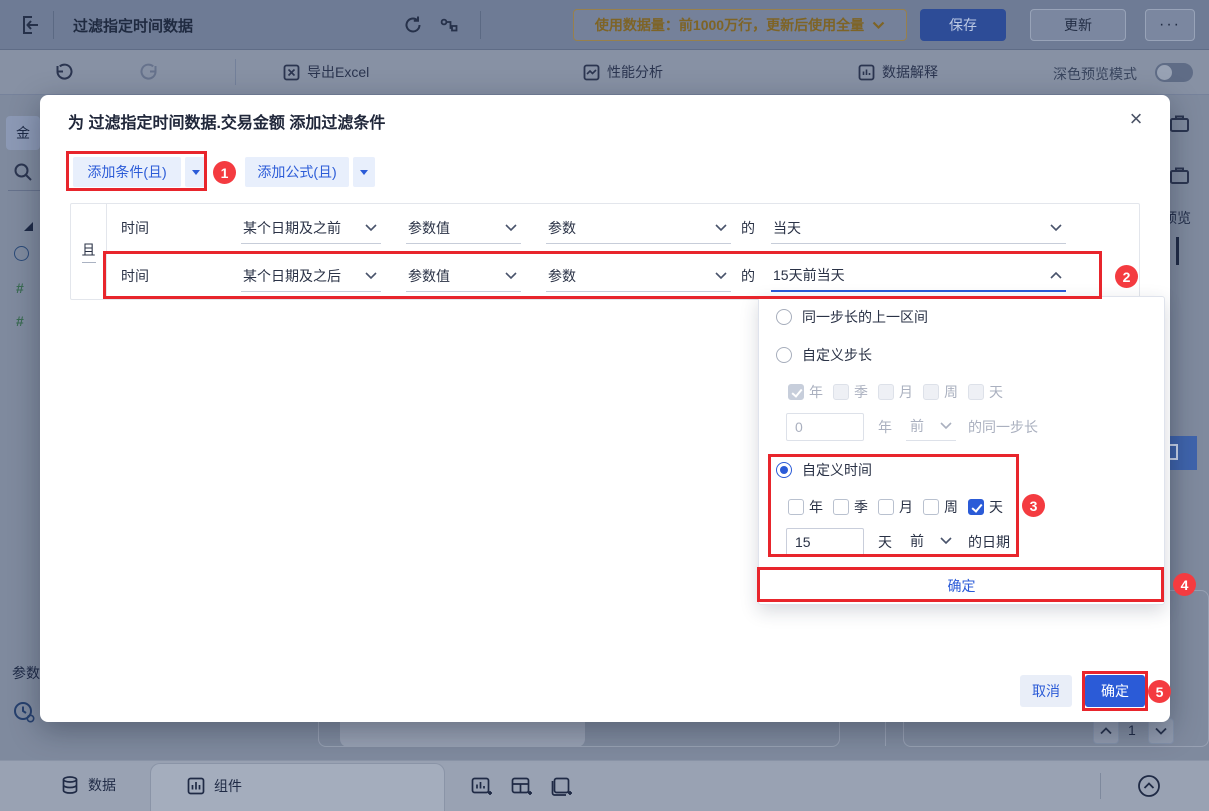 Image resolution: width=1209 pixels, height=811 pixels. Describe the element at coordinates (214, 786) in the screenshot. I see `tab-component: 组件` at that location.